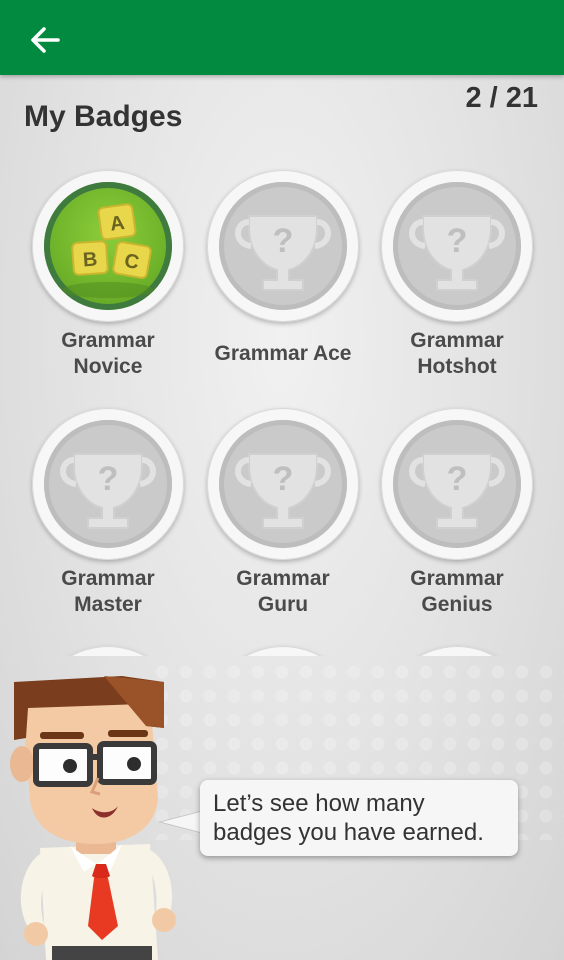 This screenshot has width=564, height=960. Describe the element at coordinates (457, 591) in the screenshot. I see `badge-label: Grammar Genius` at that location.